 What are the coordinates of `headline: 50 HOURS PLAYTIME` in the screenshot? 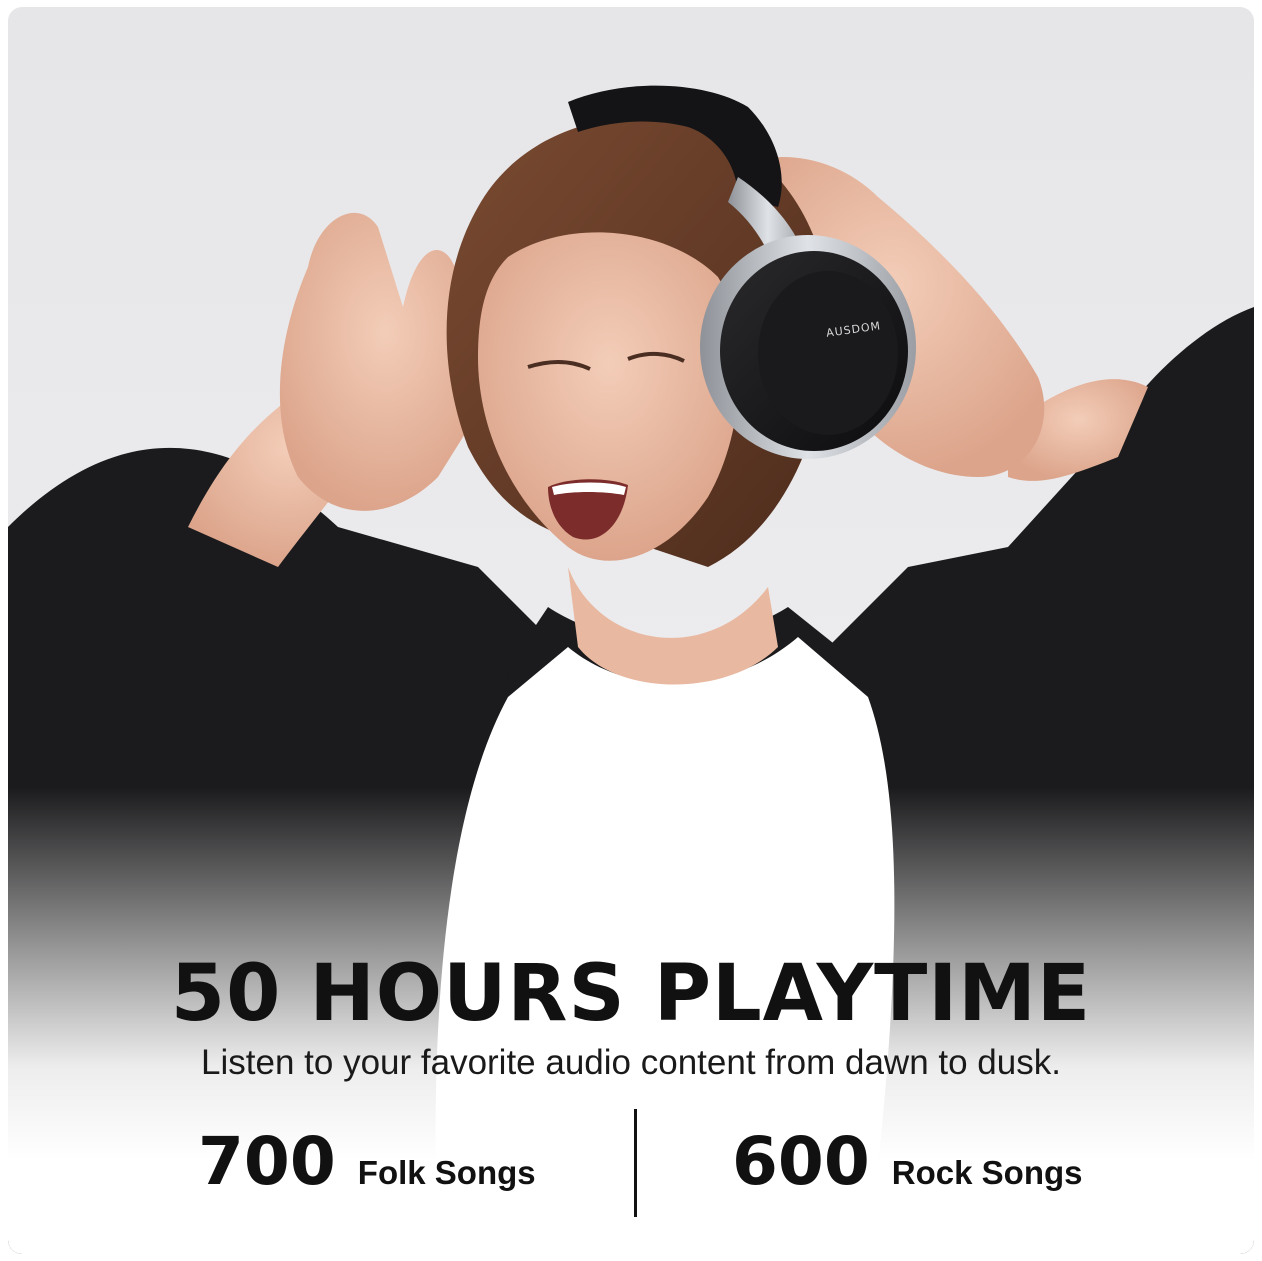 It's located at (631, 994).